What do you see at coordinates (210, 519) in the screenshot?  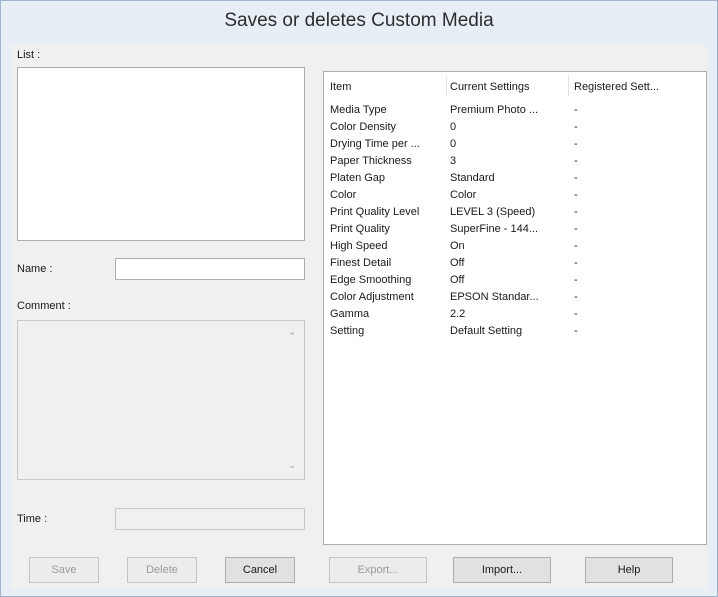 I see `time-field` at bounding box center [210, 519].